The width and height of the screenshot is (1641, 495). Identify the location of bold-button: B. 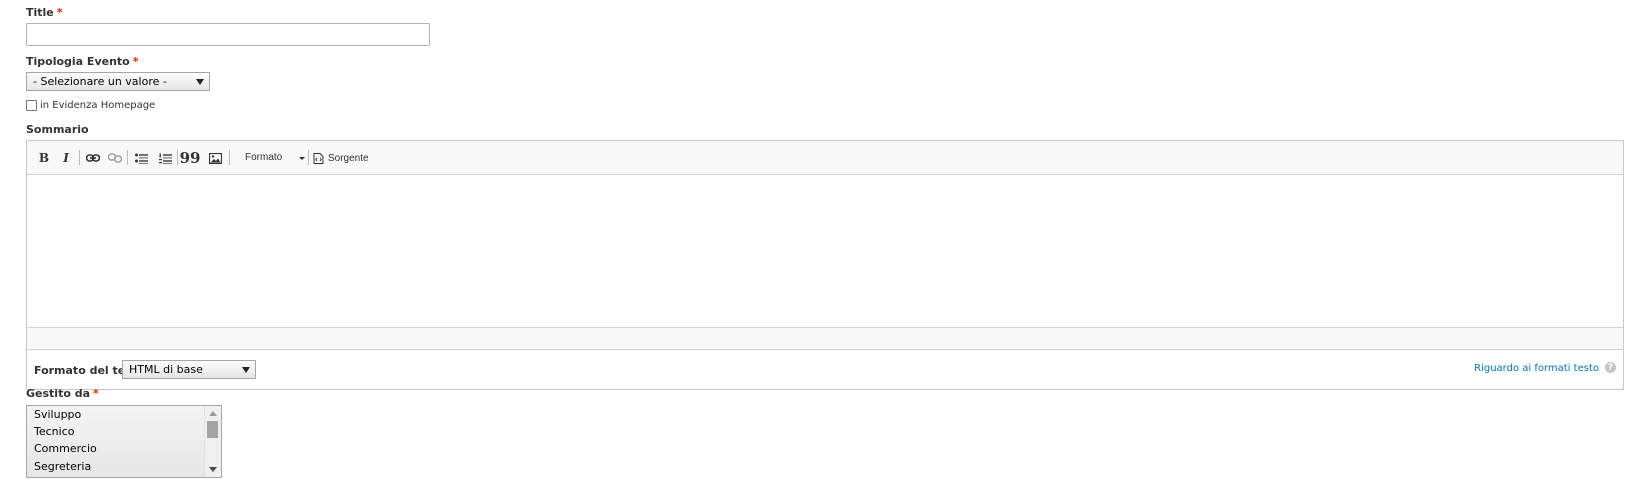
(44, 158).